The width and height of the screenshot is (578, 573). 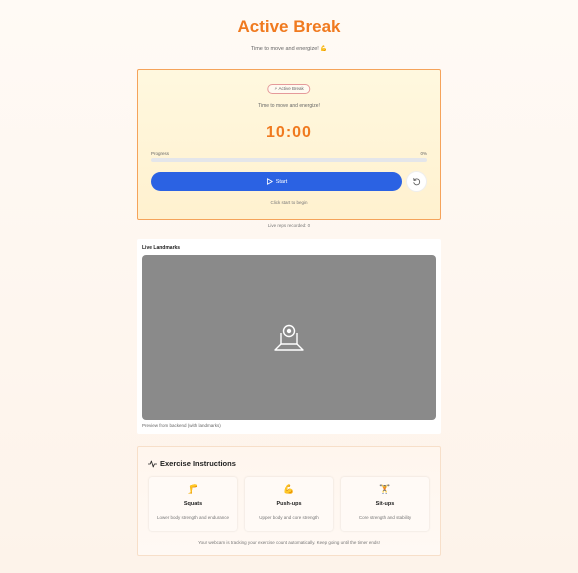 What do you see at coordinates (289, 26) in the screenshot?
I see `page-title: Active Break` at bounding box center [289, 26].